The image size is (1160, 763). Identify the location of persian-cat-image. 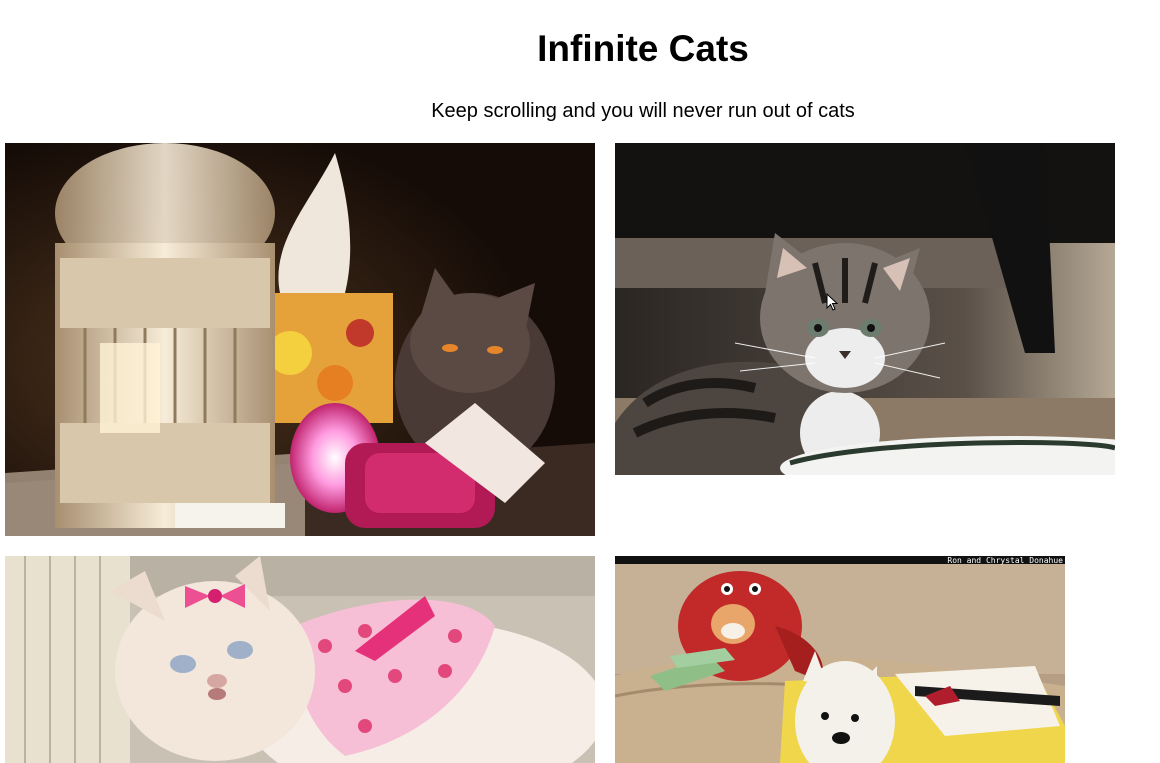
(300, 659).